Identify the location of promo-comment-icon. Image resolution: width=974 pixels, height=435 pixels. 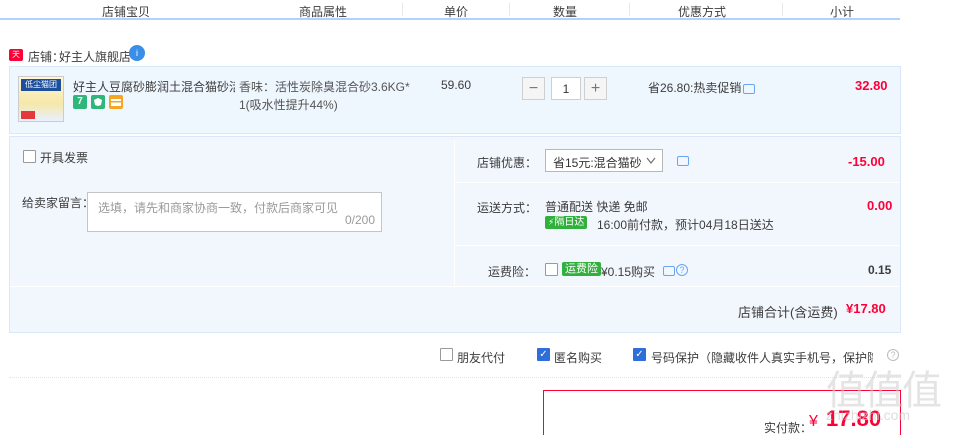
(749, 89).